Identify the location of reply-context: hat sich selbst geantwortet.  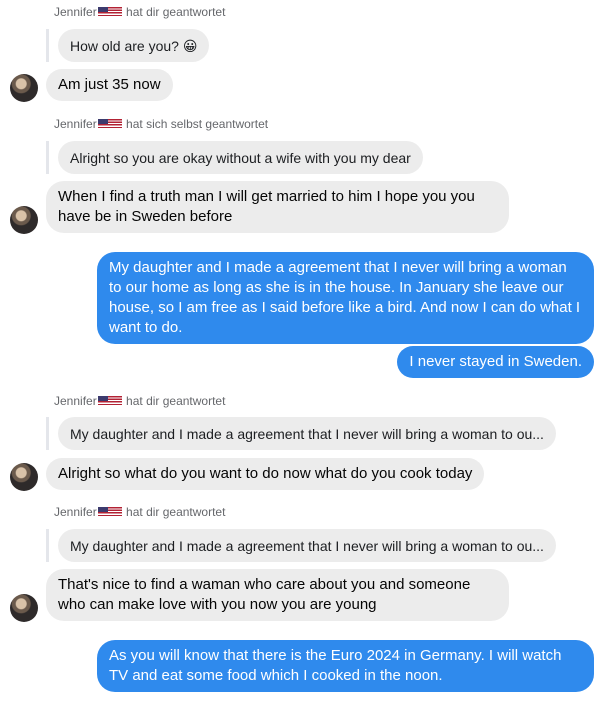
(197, 124).